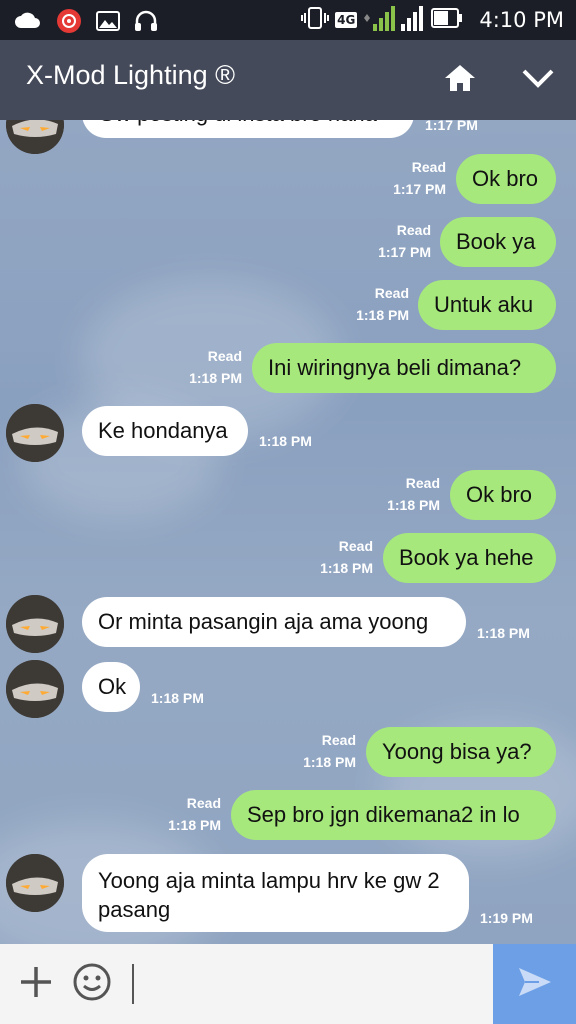  Describe the element at coordinates (165, 431) in the screenshot. I see `message-bubble-incoming: Ke hondanya` at that location.